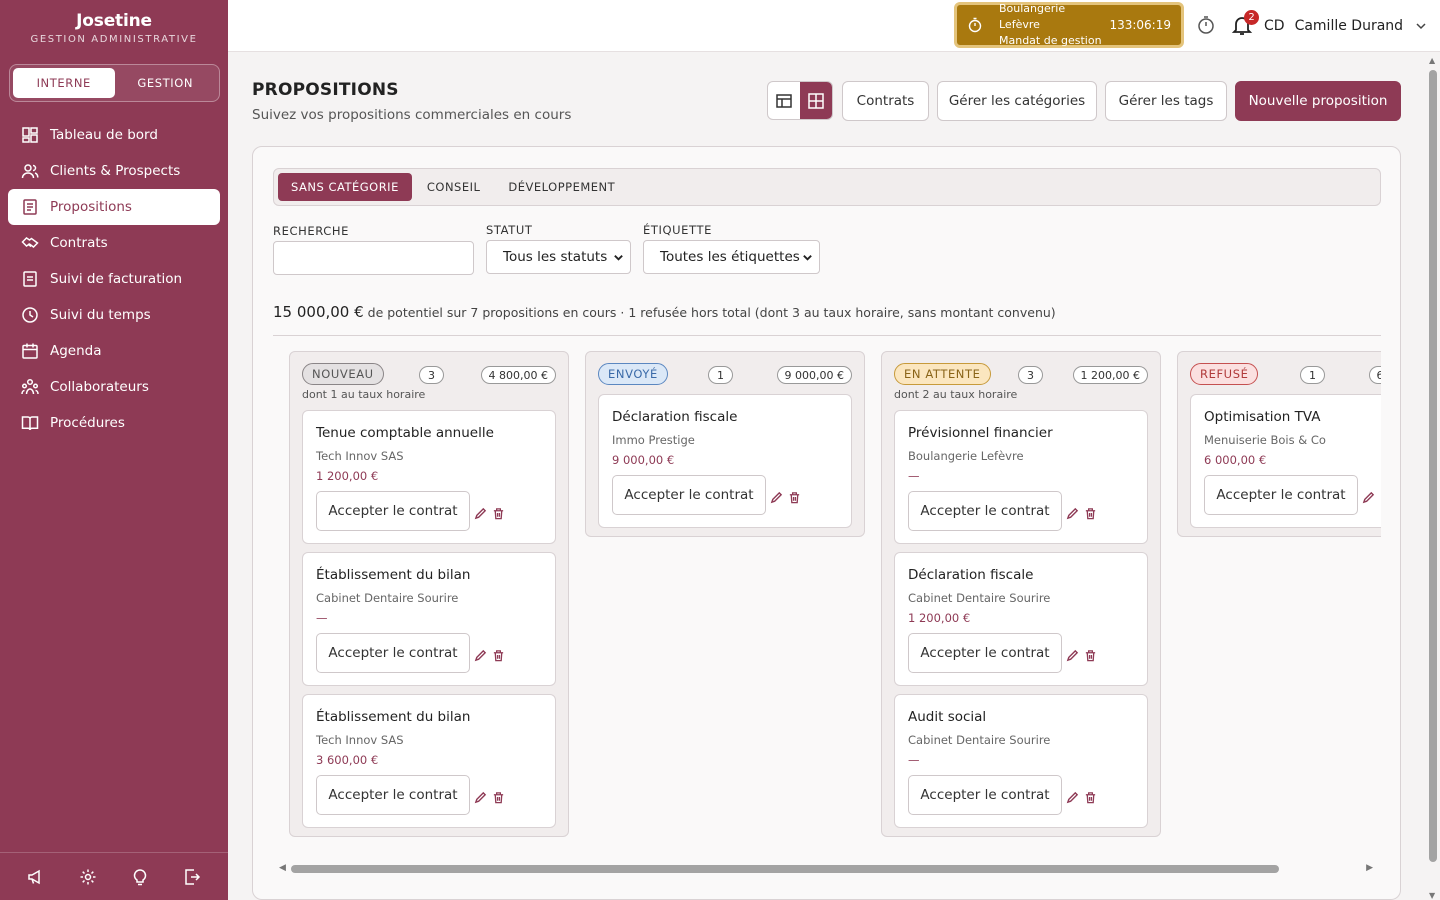 The image size is (1440, 900). What do you see at coordinates (36, 877) in the screenshot?
I see `megaphone-icon` at bounding box center [36, 877].